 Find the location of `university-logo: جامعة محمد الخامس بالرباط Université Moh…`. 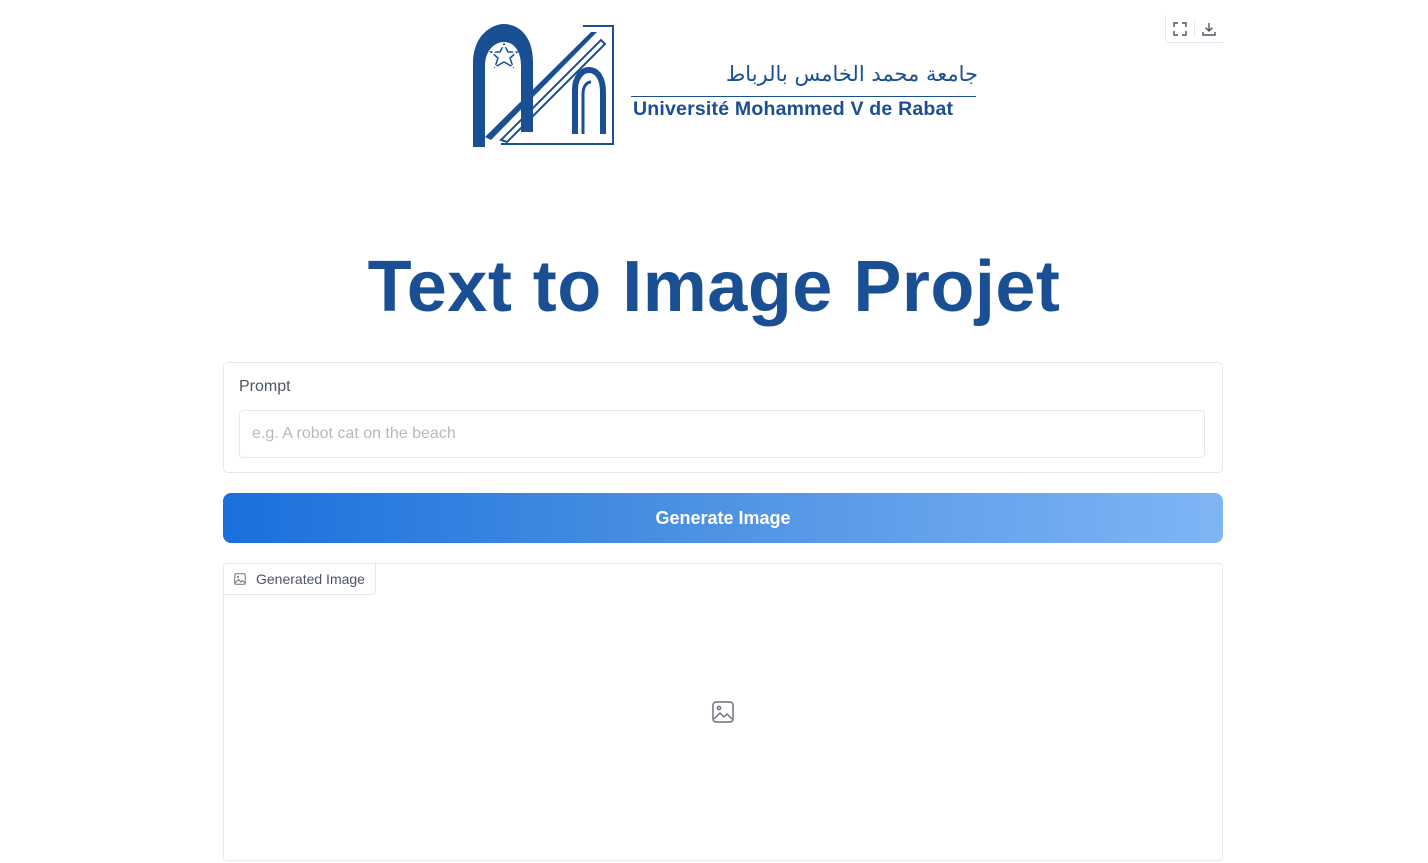

university-logo: جامعة محمد الخامس بالرباط Université Moh… is located at coordinates (726, 84).